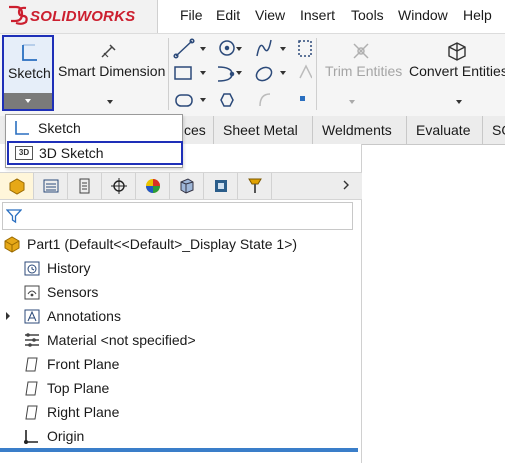 This screenshot has width=505, height=463. I want to click on configuration-manager-icon, so click(84, 186).